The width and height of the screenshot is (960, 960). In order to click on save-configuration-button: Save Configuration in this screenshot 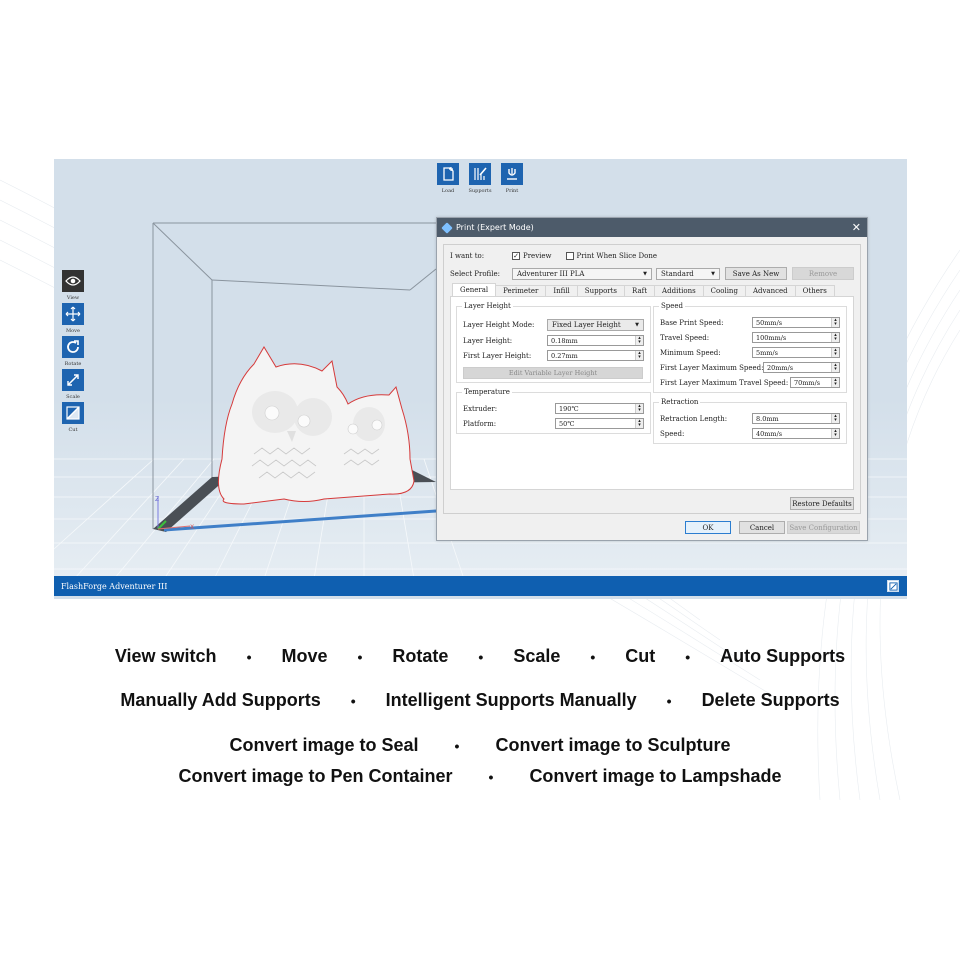, I will do `click(823, 527)`.